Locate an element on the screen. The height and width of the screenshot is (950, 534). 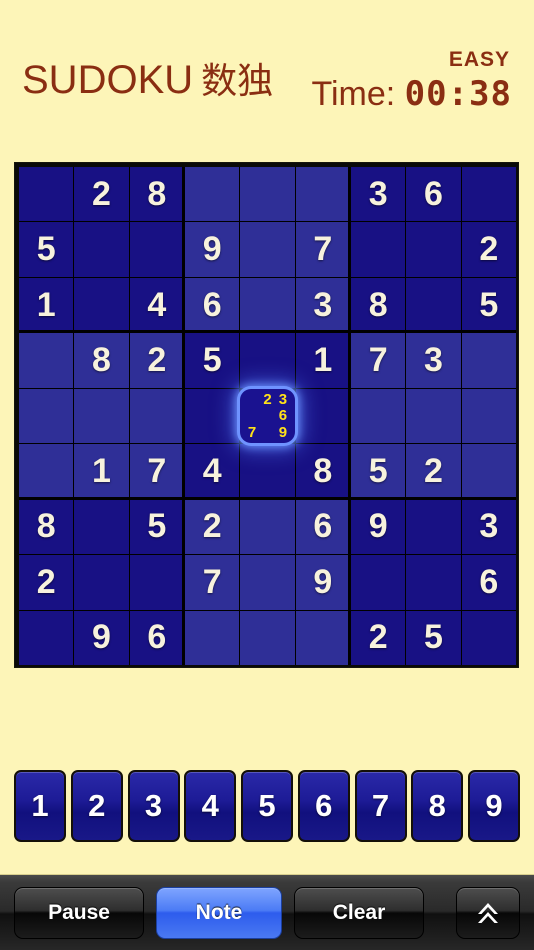
pause-button: Pause is located at coordinates (79, 912).